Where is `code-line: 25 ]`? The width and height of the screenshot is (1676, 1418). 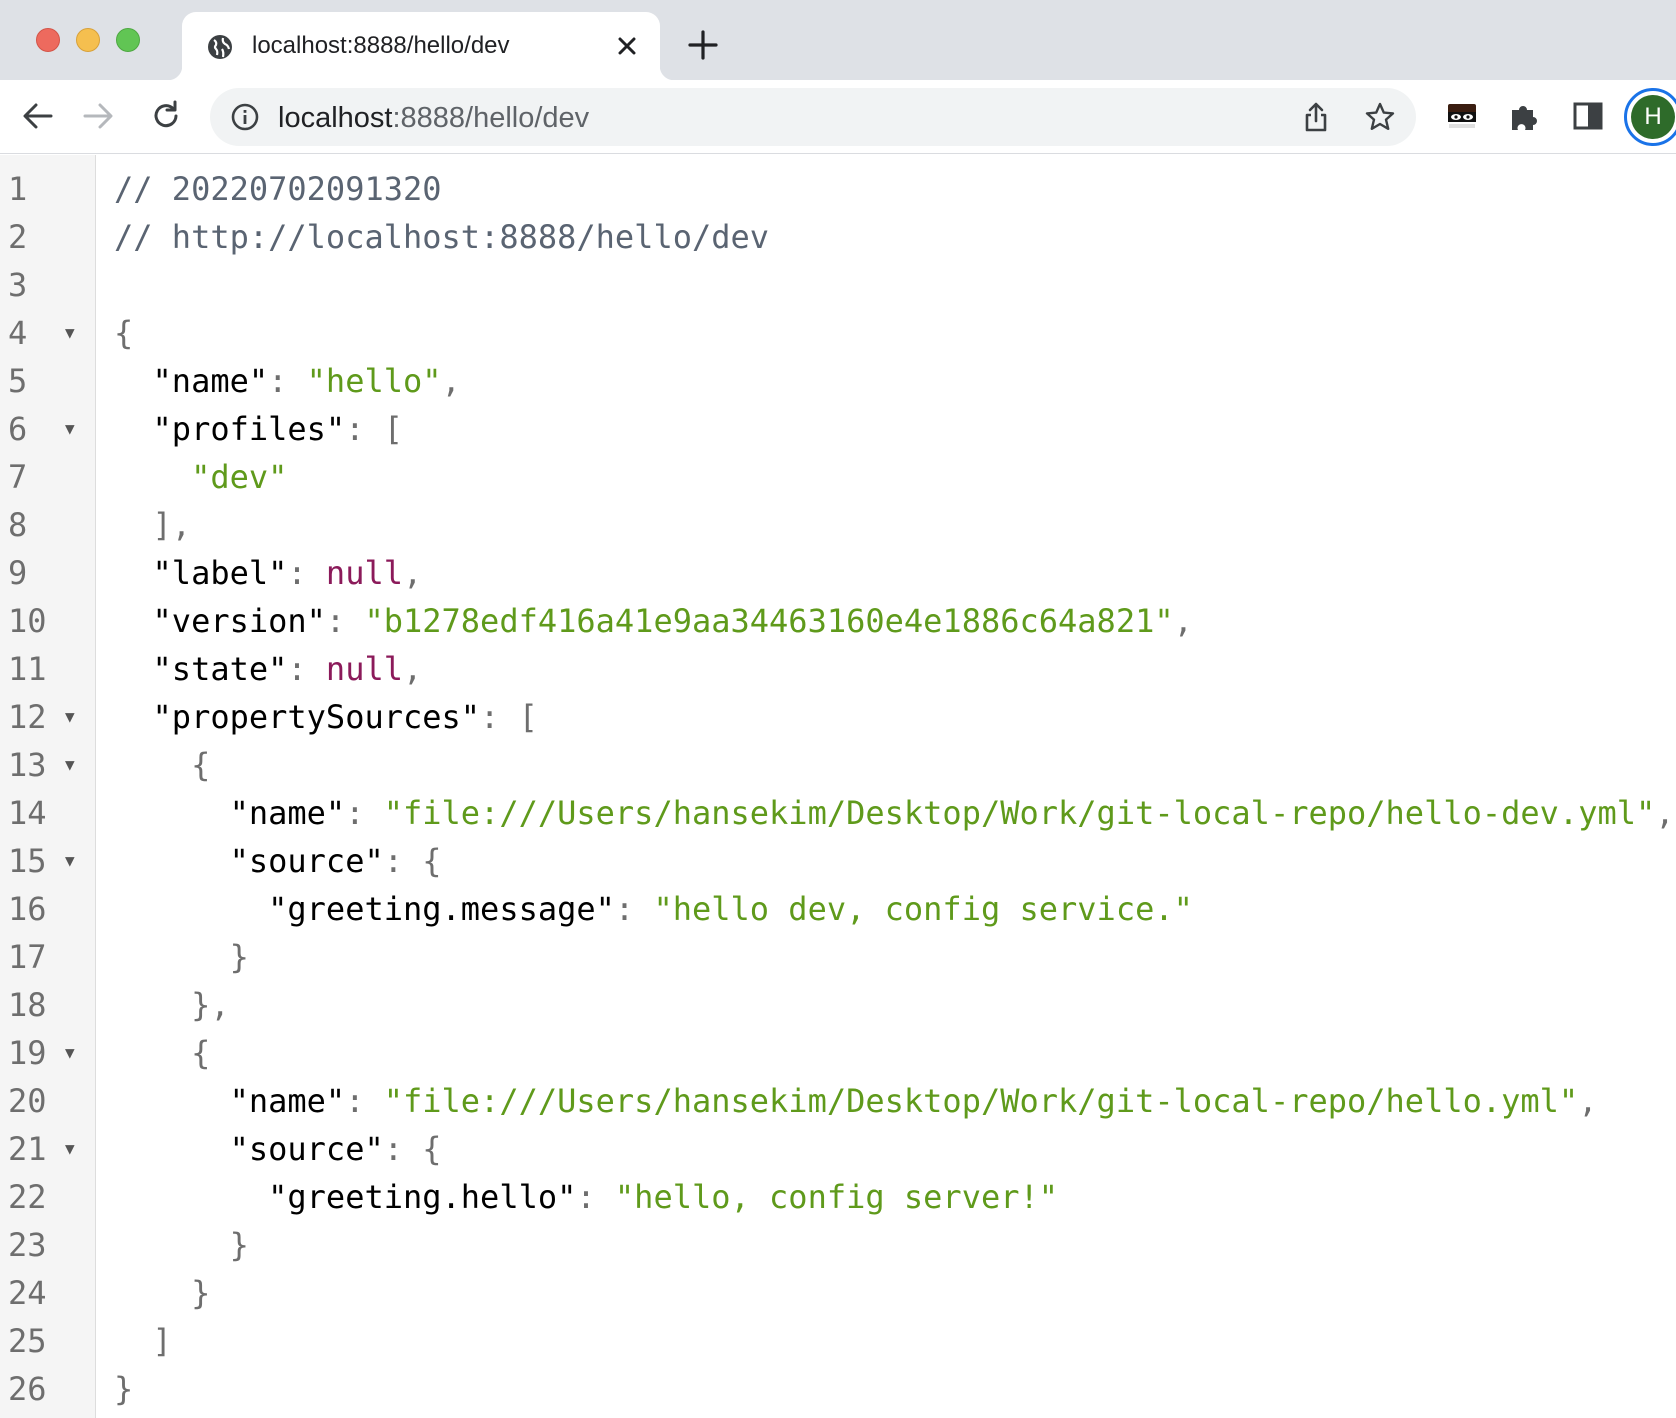 code-line: 25 ] is located at coordinates (838, 1341).